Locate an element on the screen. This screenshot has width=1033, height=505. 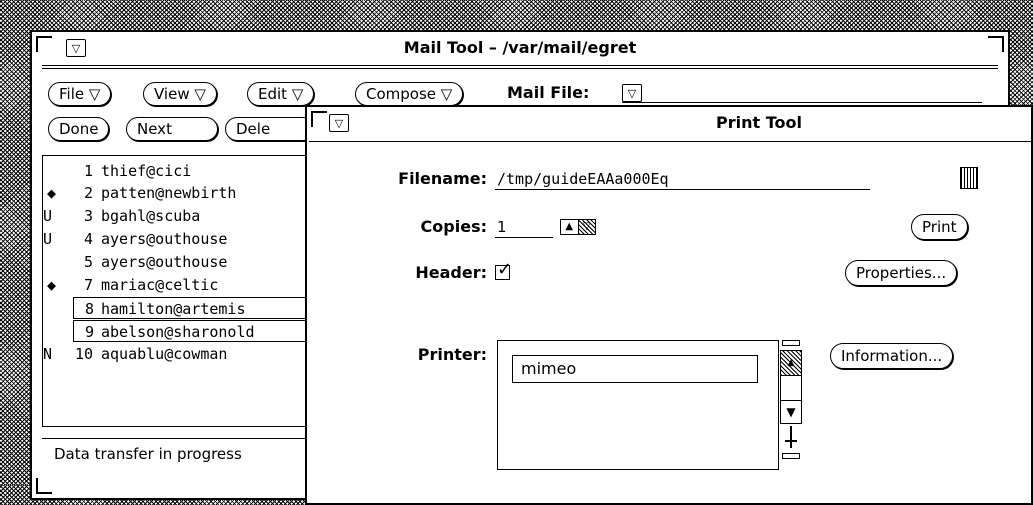
message-number: 9 is located at coordinates (89, 332).